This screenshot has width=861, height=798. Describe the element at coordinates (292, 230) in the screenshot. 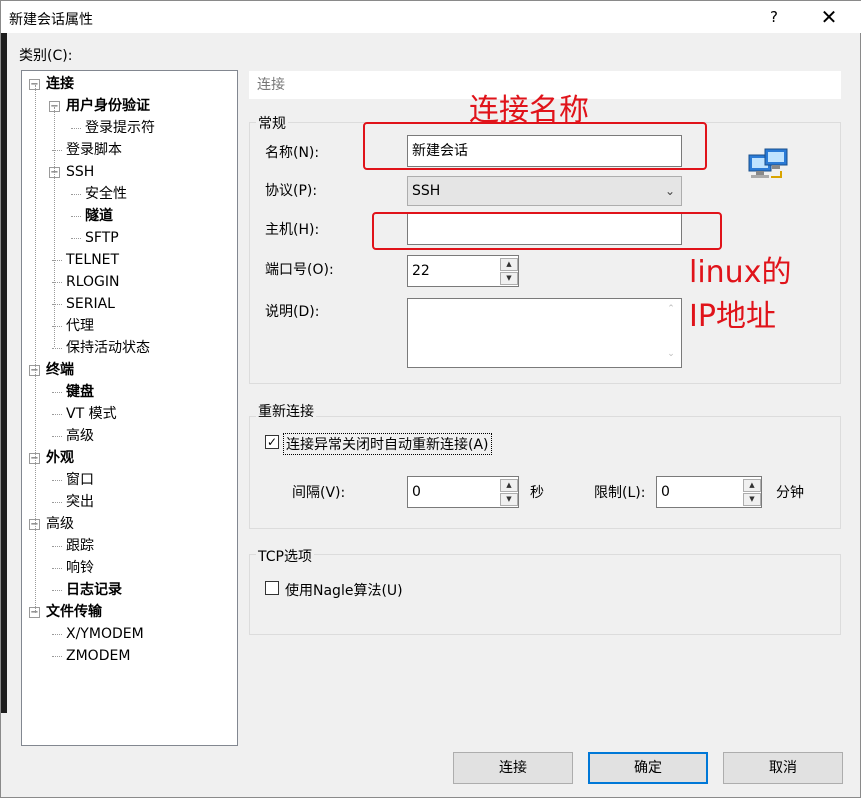

I see `host-label: 主机(H):` at that location.